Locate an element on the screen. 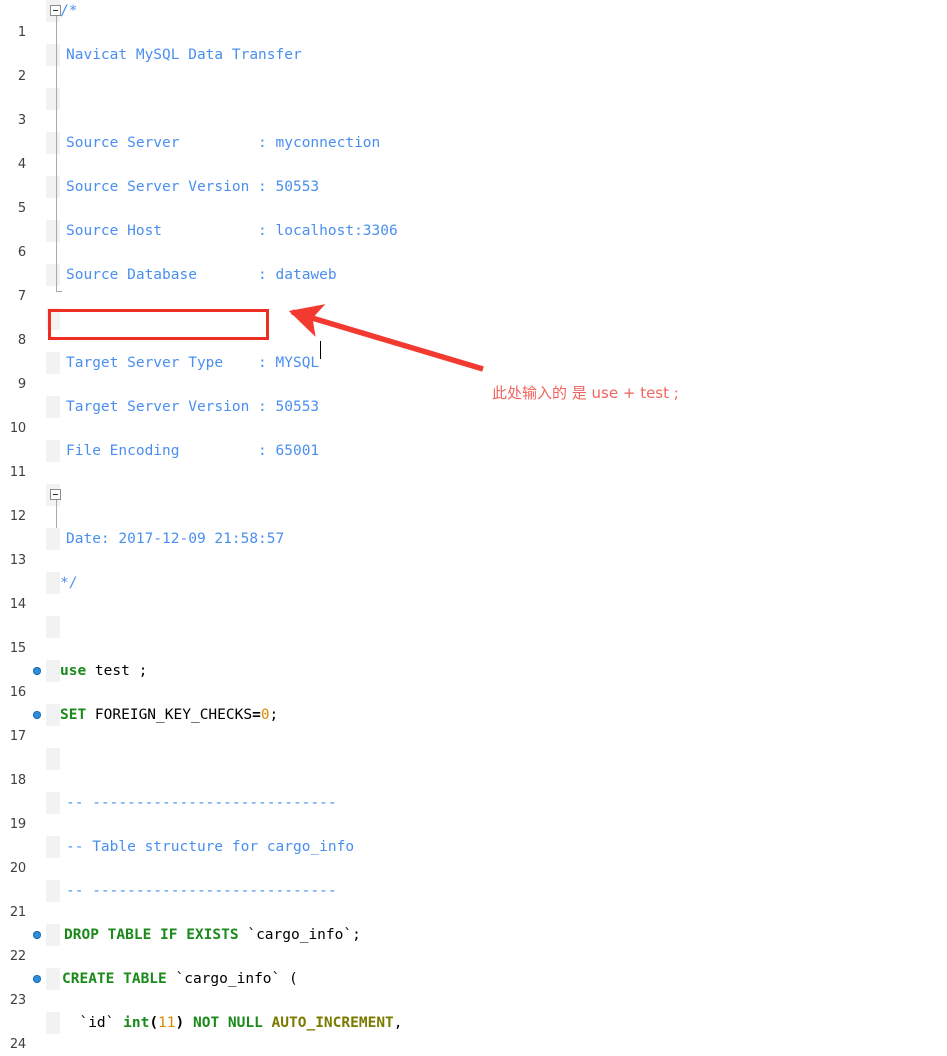 This screenshot has width=947, height=1056. code-line: 6 Source Host : localhost:3306 is located at coordinates (473, 240).